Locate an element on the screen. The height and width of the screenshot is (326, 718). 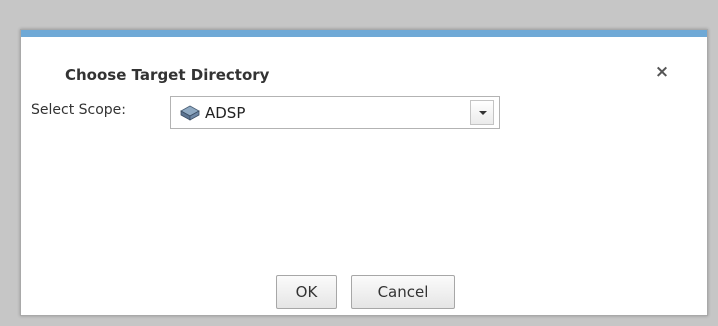
select-scope-label: Select Scope: is located at coordinates (79, 110).